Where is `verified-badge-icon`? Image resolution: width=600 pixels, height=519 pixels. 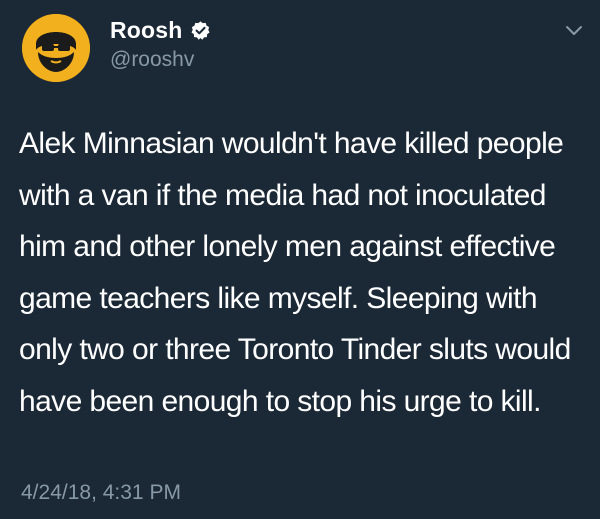 verified-badge-icon is located at coordinates (200, 30).